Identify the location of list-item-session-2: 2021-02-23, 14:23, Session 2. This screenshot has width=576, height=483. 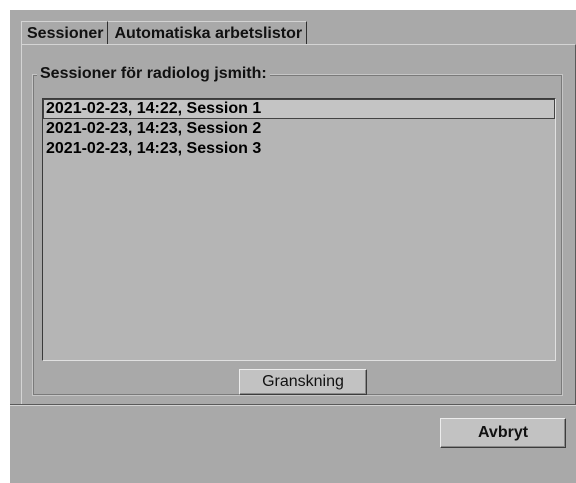
(299, 129).